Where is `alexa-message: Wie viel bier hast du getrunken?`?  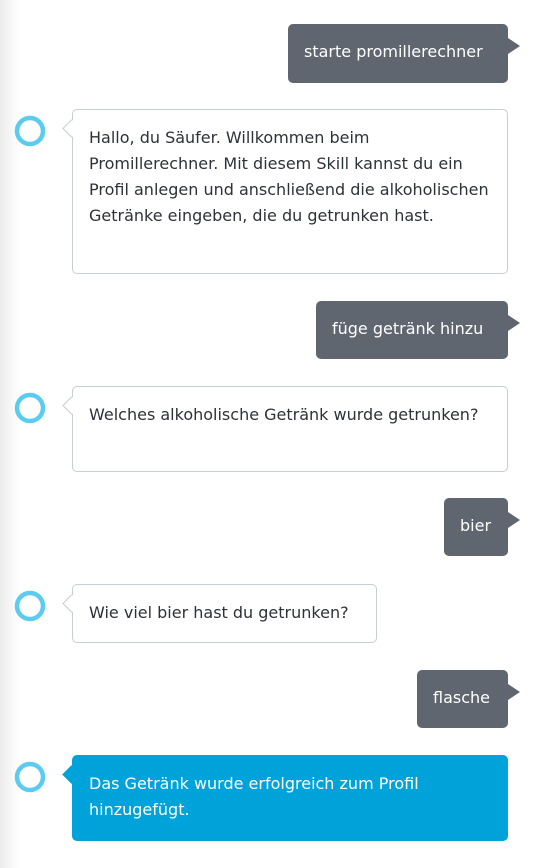 alexa-message: Wie viel bier hast du getrunken? is located at coordinates (219, 613).